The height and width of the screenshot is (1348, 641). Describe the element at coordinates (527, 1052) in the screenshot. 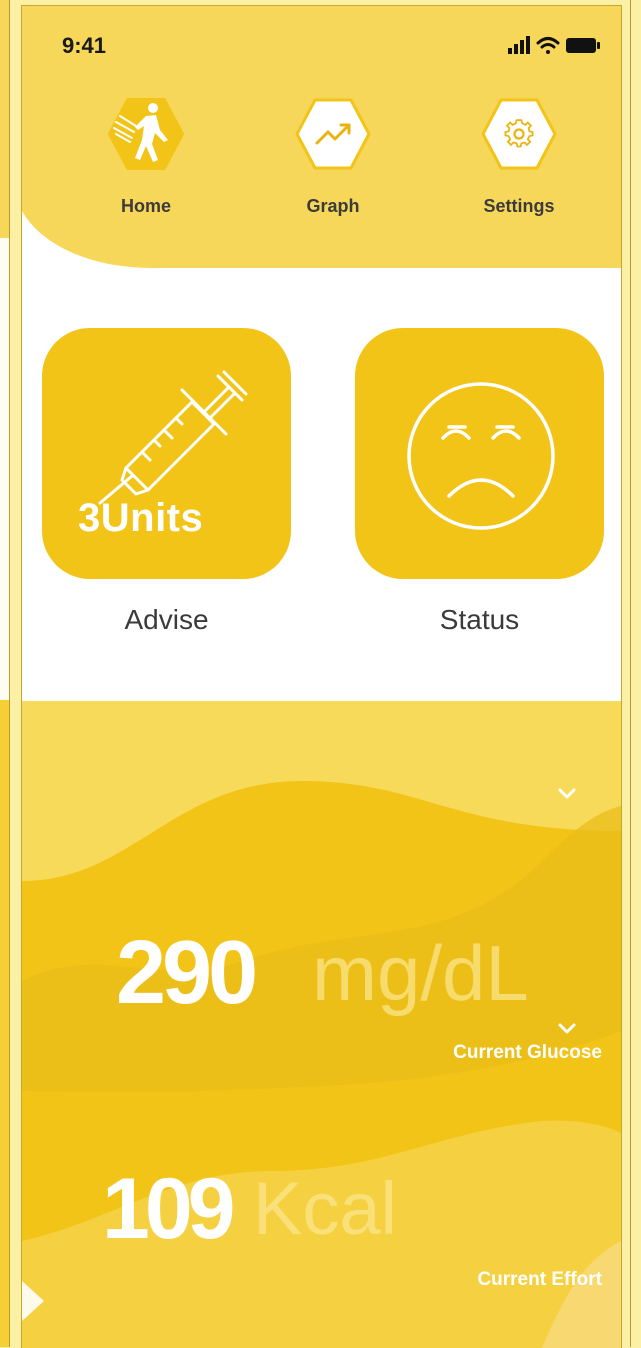

I see `glucose-label: Current Glucose` at that location.